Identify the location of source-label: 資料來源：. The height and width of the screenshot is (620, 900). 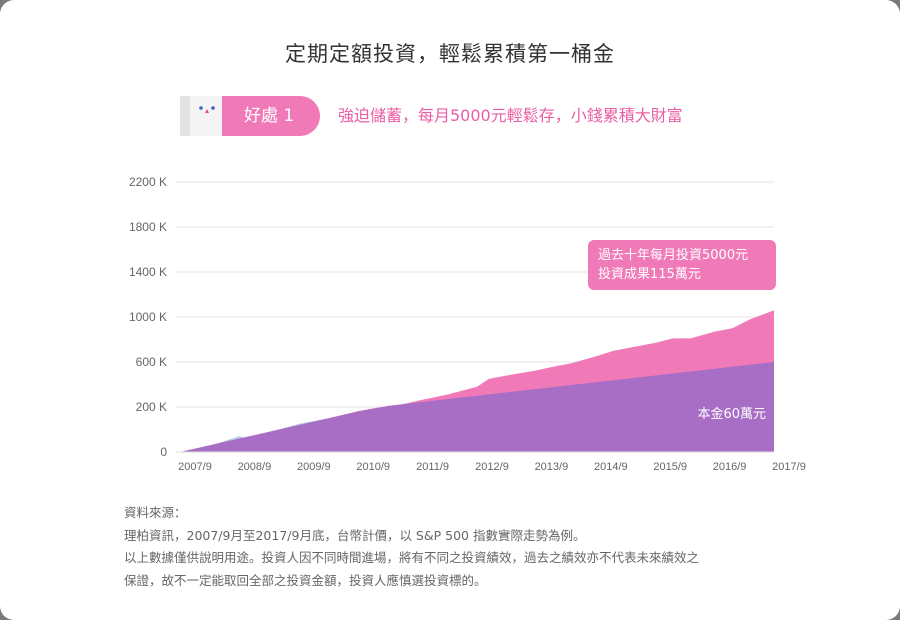
(155, 512).